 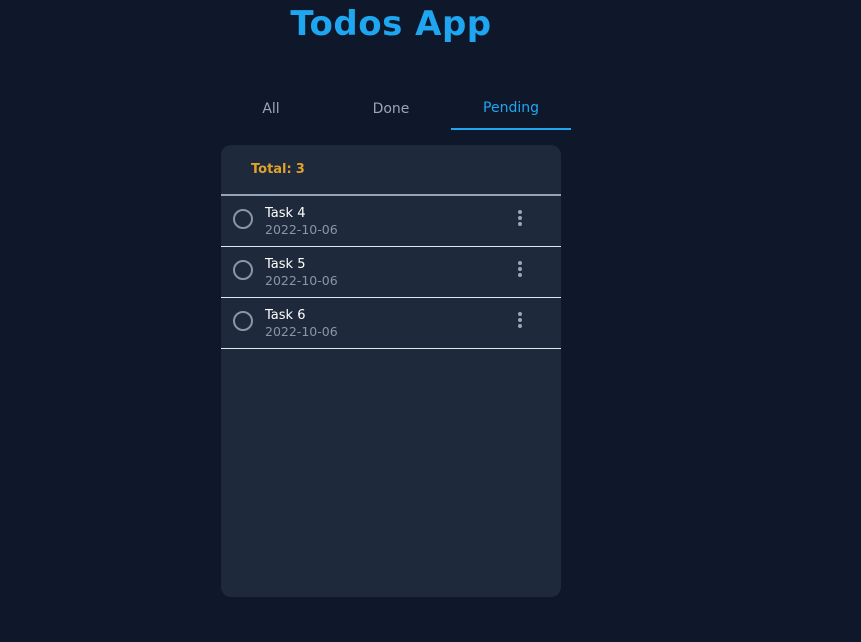 What do you see at coordinates (285, 213) in the screenshot?
I see `task-name: Task 4` at bounding box center [285, 213].